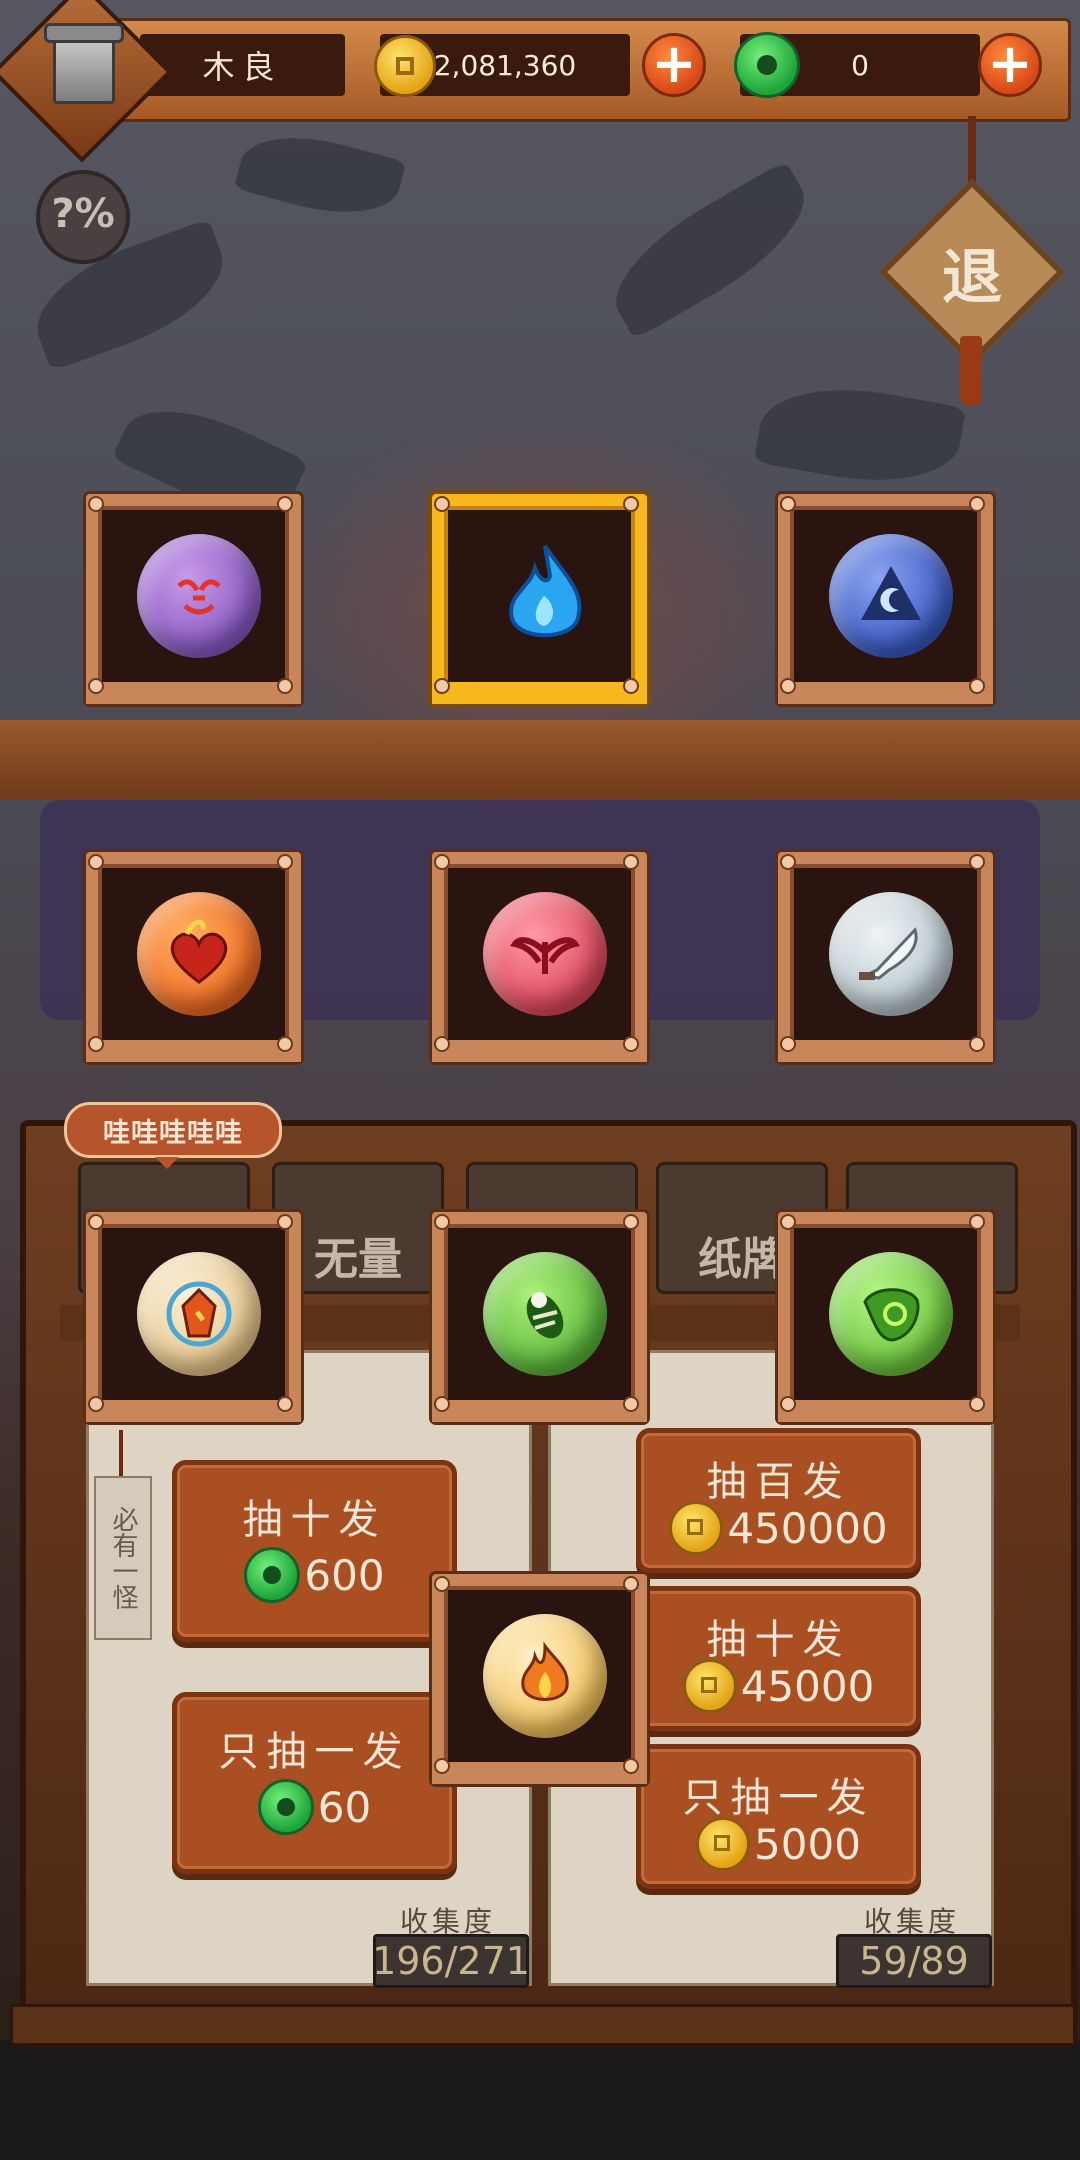 This screenshot has width=1080, height=2160. Describe the element at coordinates (543, 2025) in the screenshot. I see `bottom-rail` at that location.